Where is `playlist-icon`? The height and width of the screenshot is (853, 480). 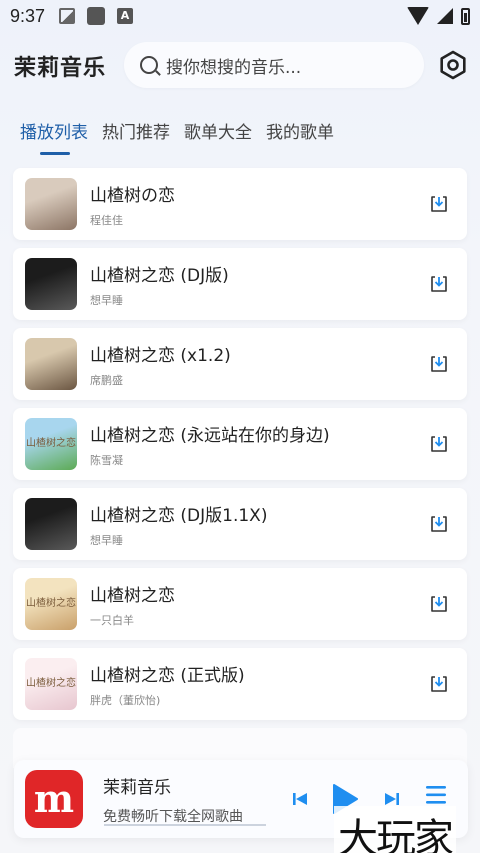
playlist-icon is located at coordinates (436, 795).